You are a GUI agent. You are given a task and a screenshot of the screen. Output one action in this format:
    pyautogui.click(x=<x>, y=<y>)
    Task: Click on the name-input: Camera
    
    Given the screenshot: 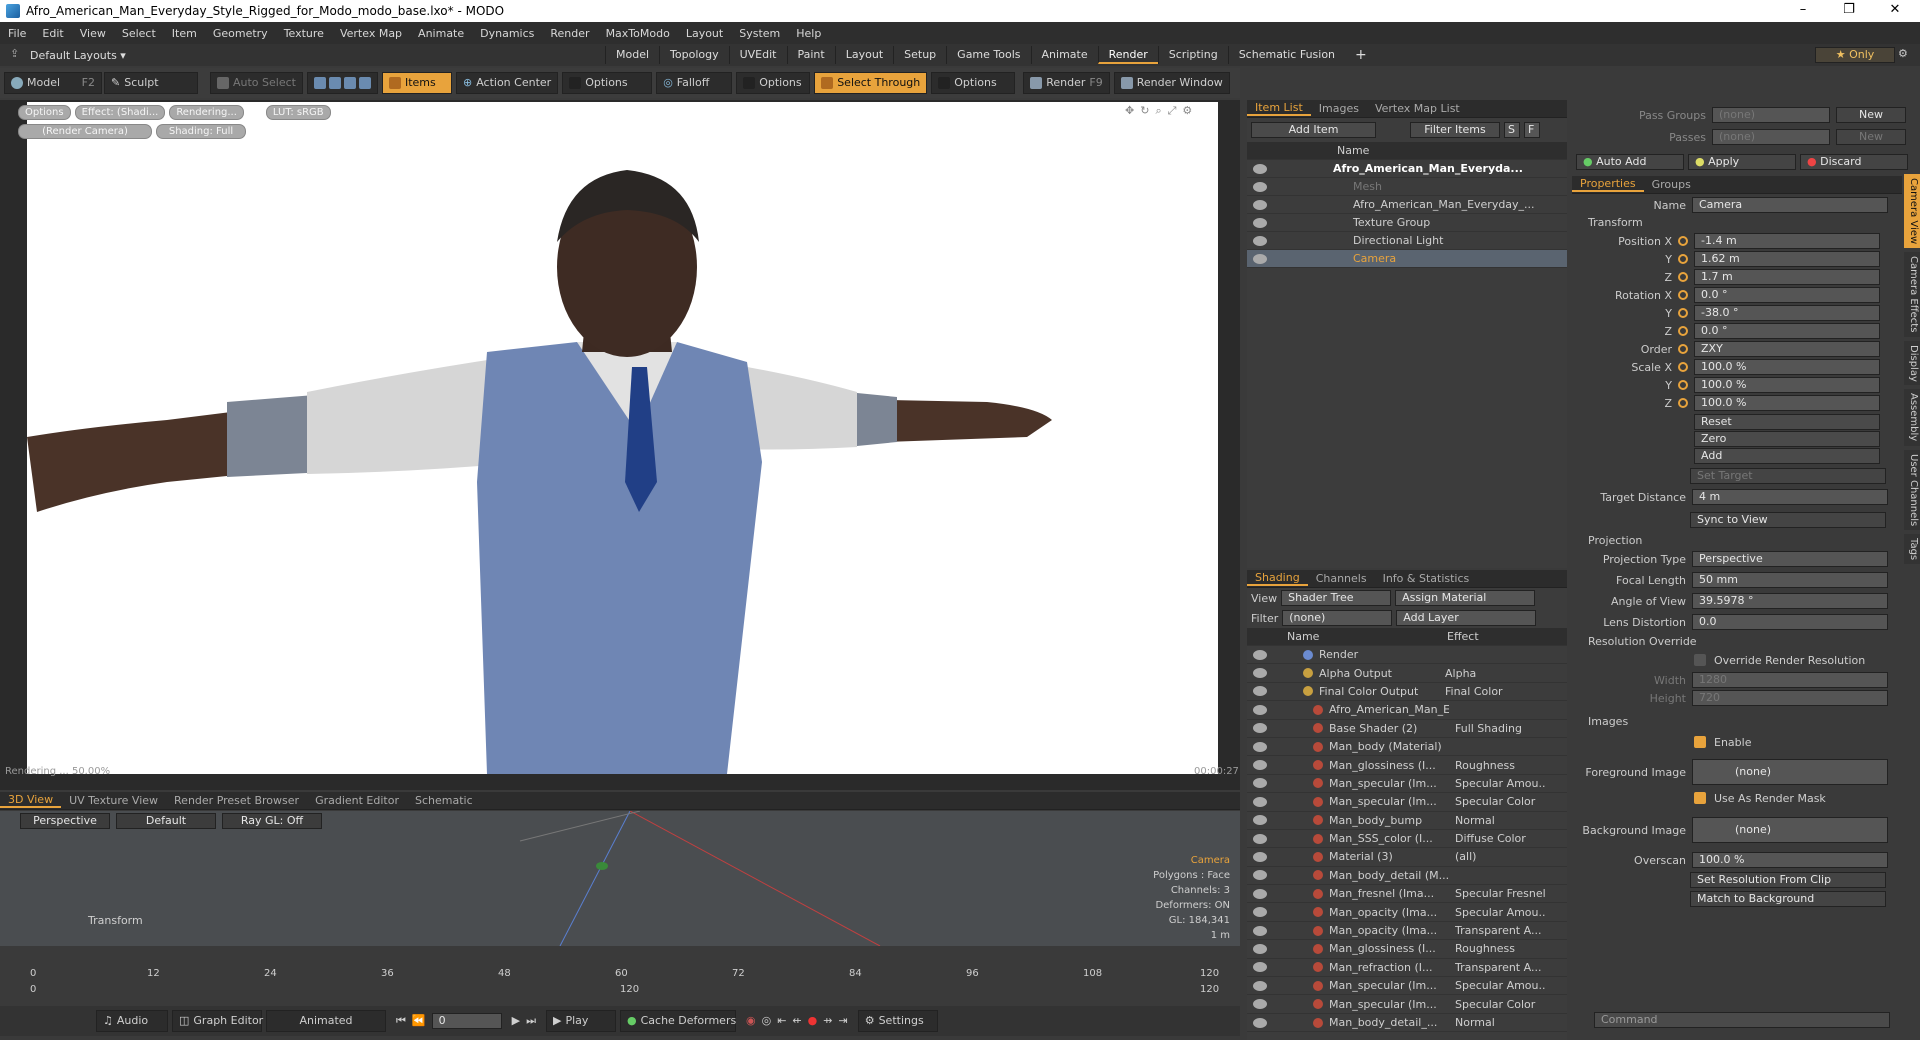 What is the action you would take?
    pyautogui.click(x=1790, y=205)
    